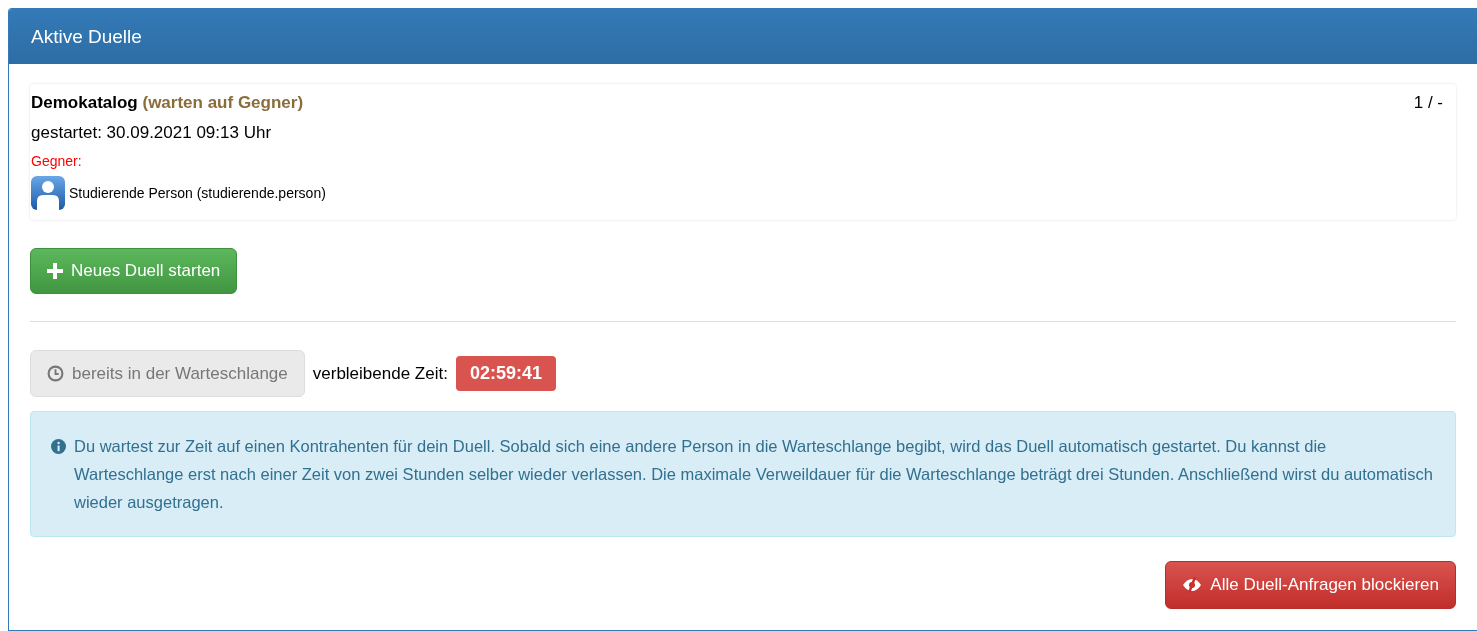 The height and width of the screenshot is (631, 1477). I want to click on info-text: Du wartest zur Zeit auf einen Kontrahenten für dein Duell. Sobald sich eine andere Person in die Warteschlange begibt, wird das Duell automatisch gestartet. Du kannst die Warteschlange erst nach einer Zeit von zwei Stunden selber wieder verlassen. Die maximale Verweildauer für die Warteschlange beträgt drei Stunden. Anschließend wirst du automatisch wieder ausgetragen., so click(754, 474).